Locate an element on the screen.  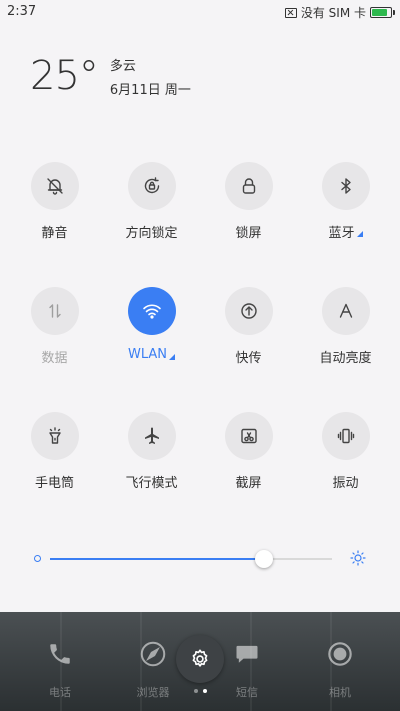
weather-condition: 多云 is located at coordinates (122, 66).